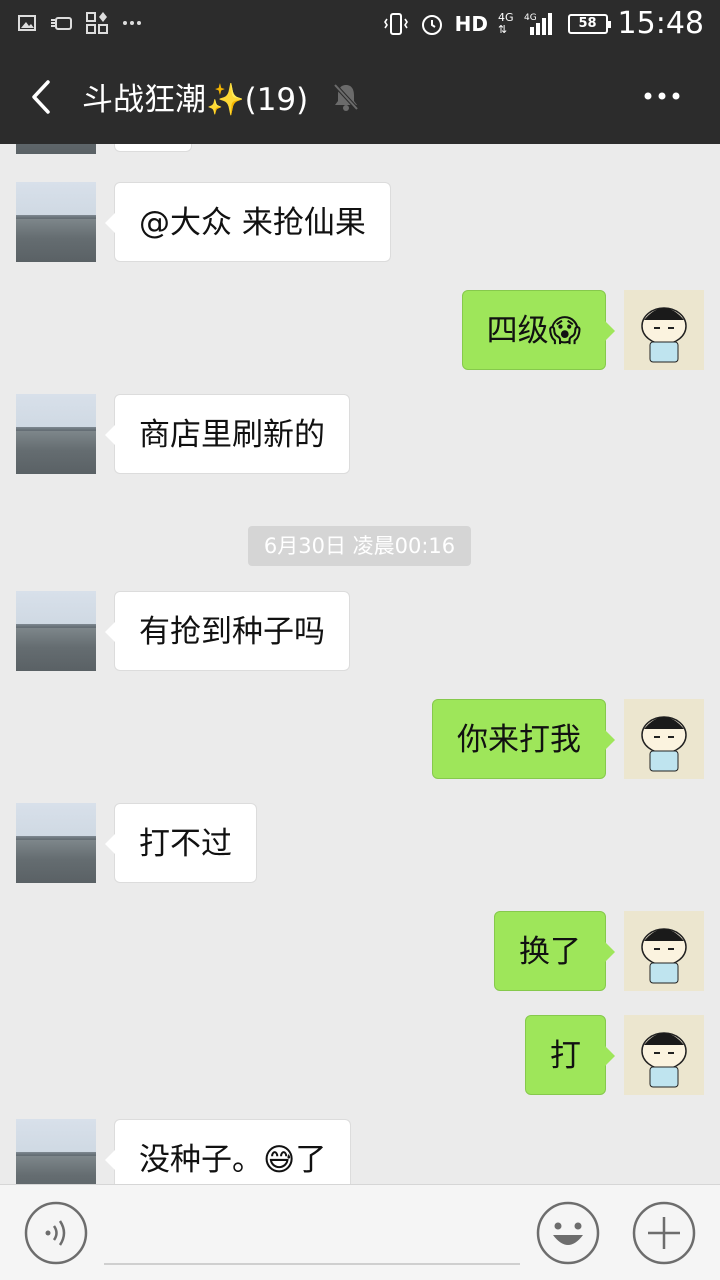 The height and width of the screenshot is (1280, 720). I want to click on message-bubble: 换了, so click(554, 951).